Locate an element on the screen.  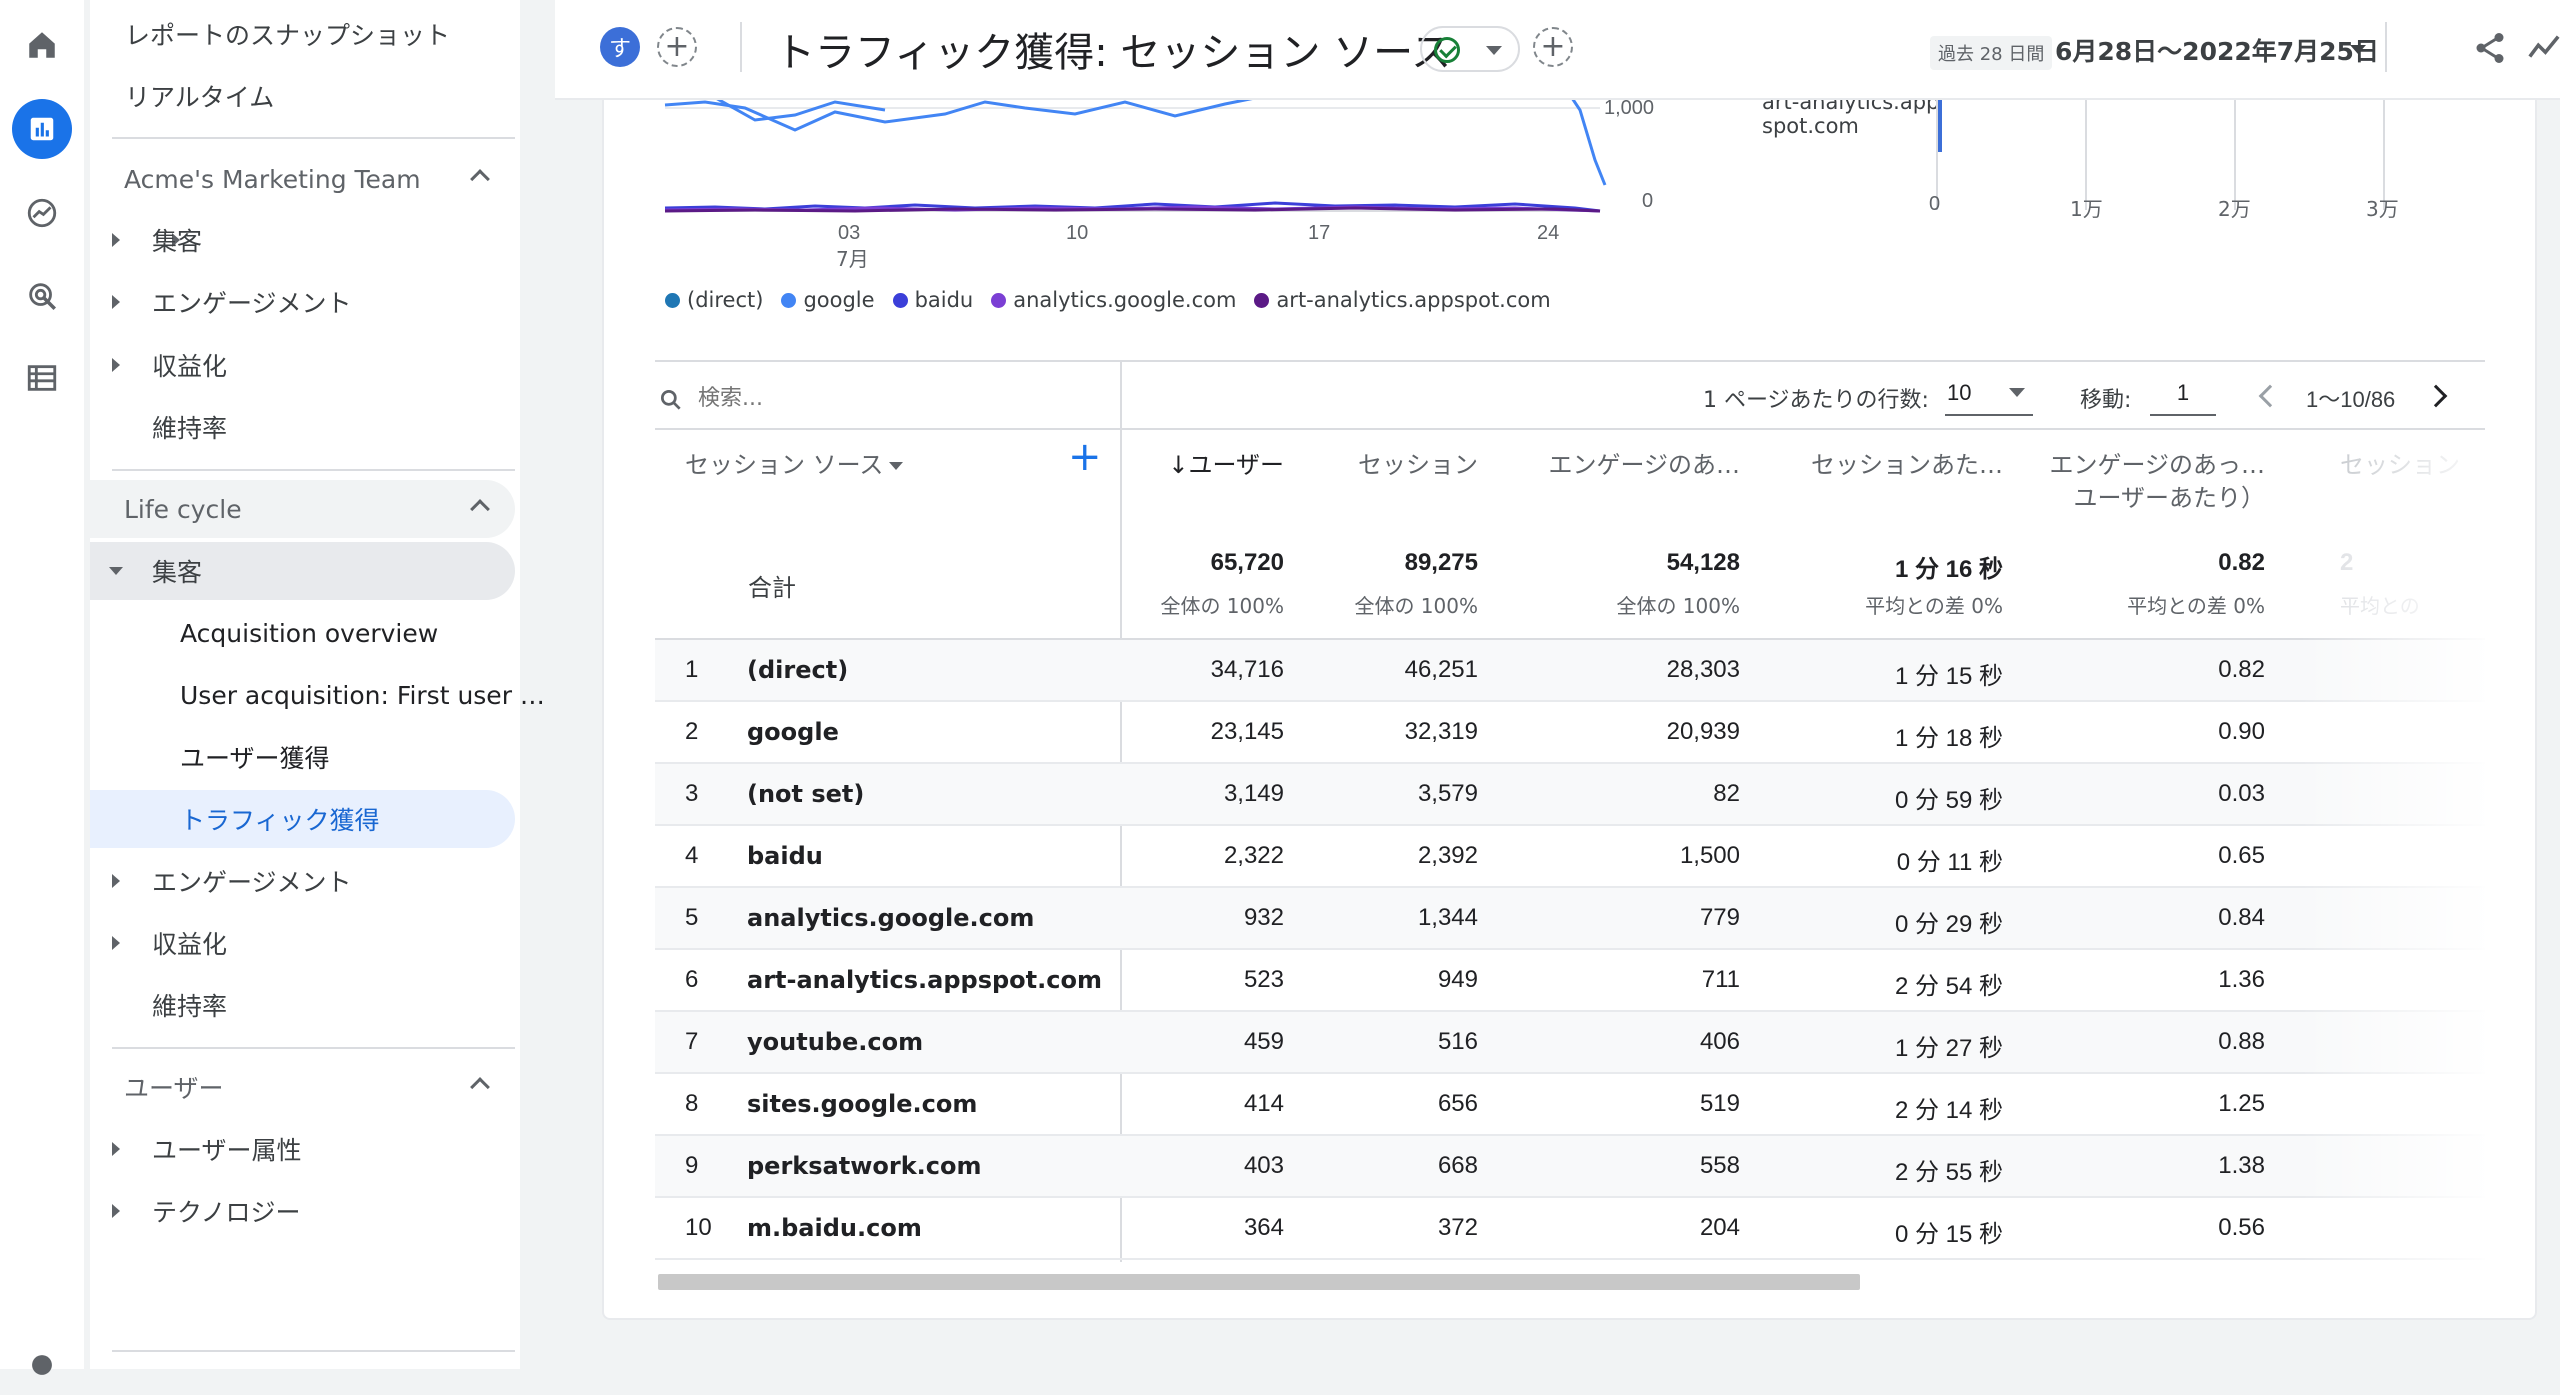
row-users: 523 is located at coordinates (1263, 979).